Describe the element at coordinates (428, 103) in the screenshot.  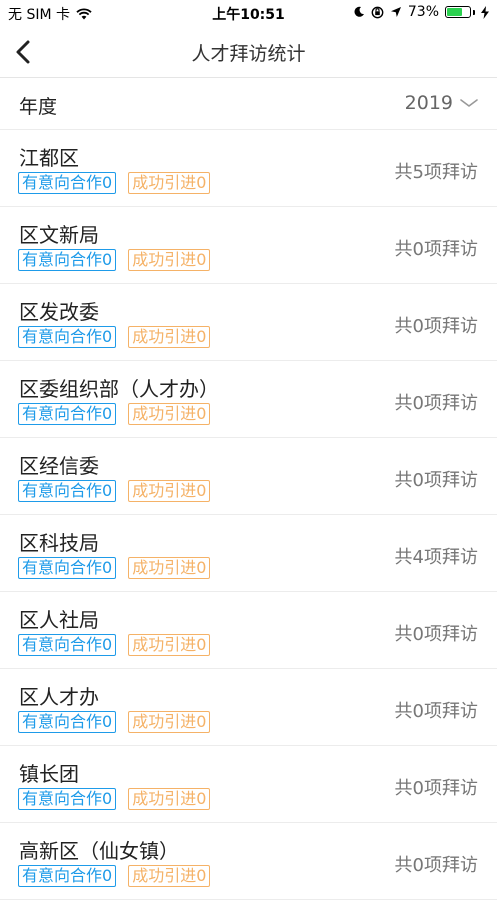
I see `year-value: 2019` at that location.